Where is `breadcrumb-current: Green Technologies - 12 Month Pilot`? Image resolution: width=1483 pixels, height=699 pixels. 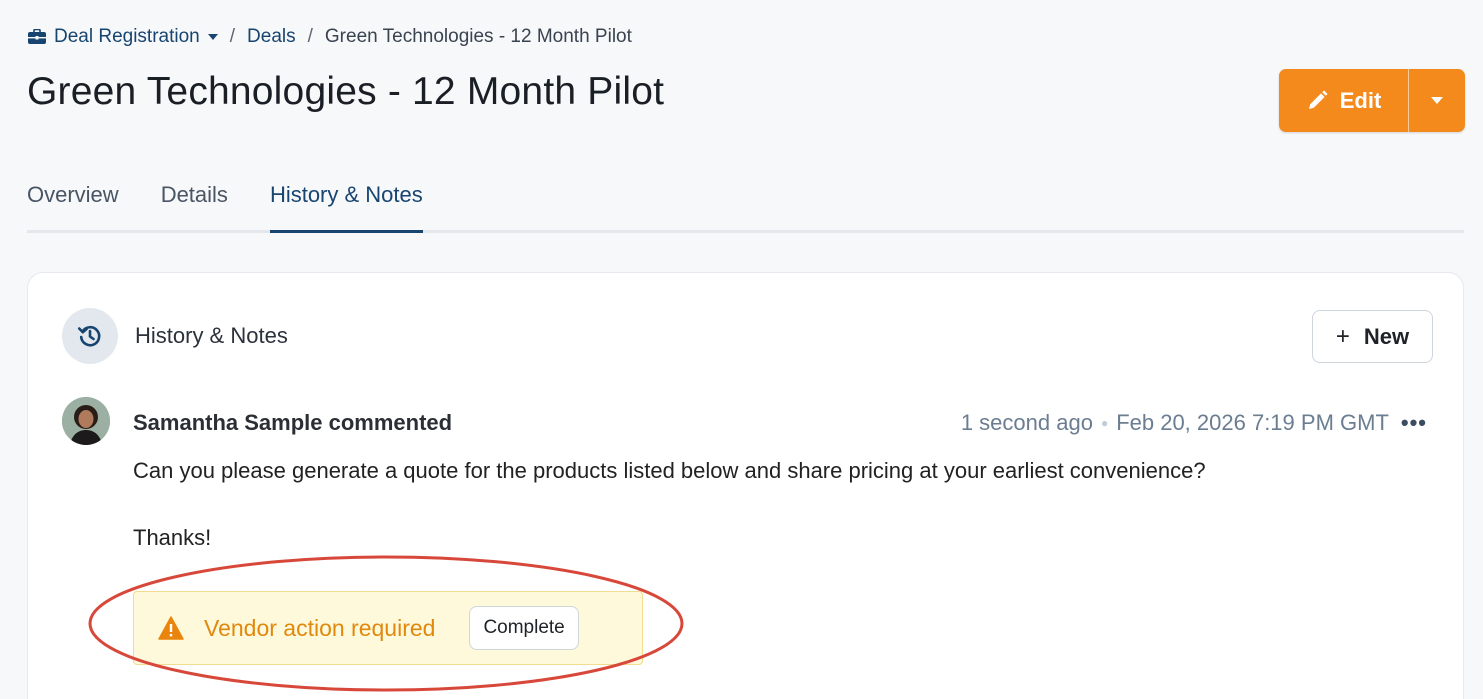 breadcrumb-current: Green Technologies - 12 Month Pilot is located at coordinates (478, 36).